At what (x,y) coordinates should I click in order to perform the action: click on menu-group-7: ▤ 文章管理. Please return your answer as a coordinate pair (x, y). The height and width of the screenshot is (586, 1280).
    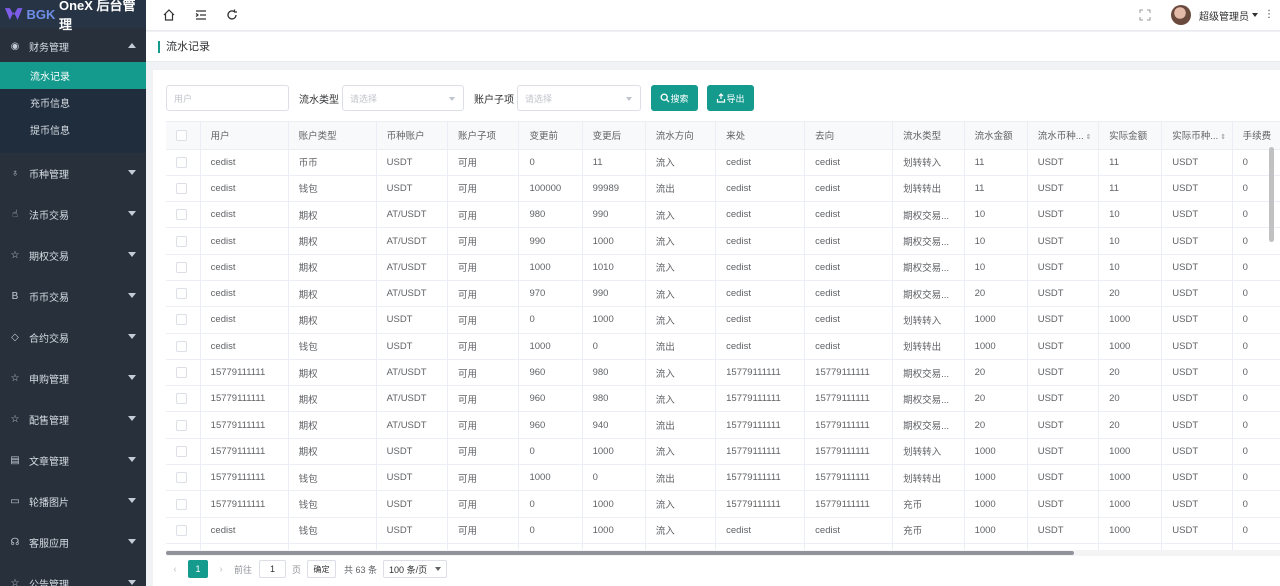
    Looking at the image, I should click on (73, 460).